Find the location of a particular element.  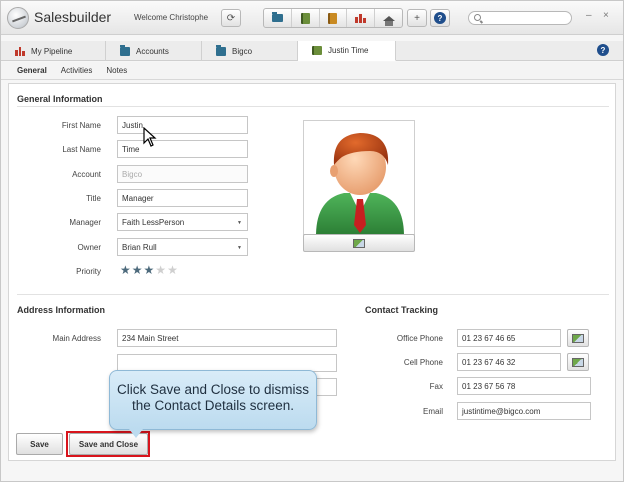

tab-accounts: Accounts is located at coordinates (154, 51).